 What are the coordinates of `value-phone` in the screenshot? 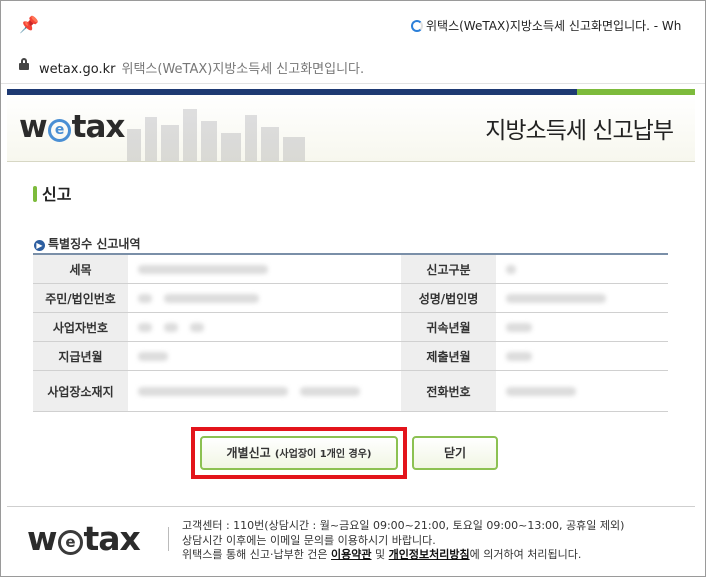 It's located at (582, 391).